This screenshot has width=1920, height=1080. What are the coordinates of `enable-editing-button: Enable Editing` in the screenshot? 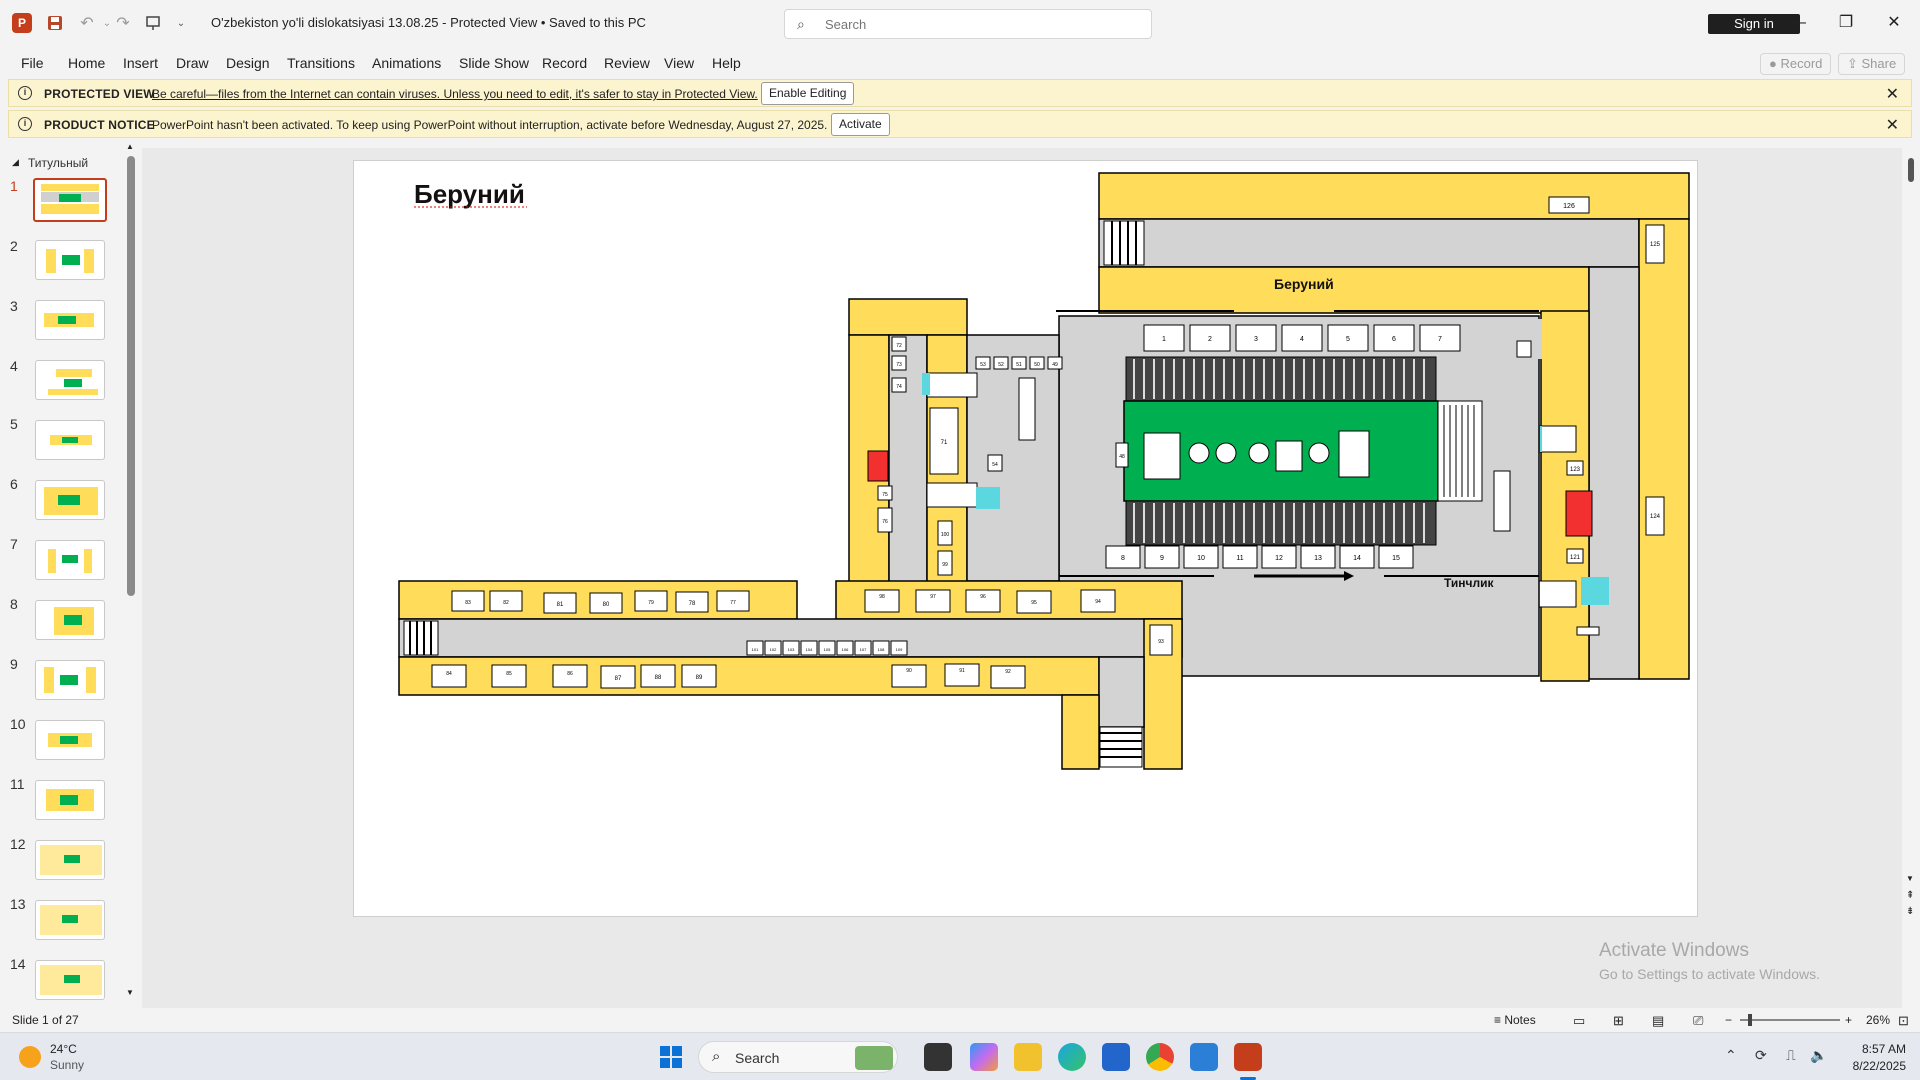 It's located at (808, 93).